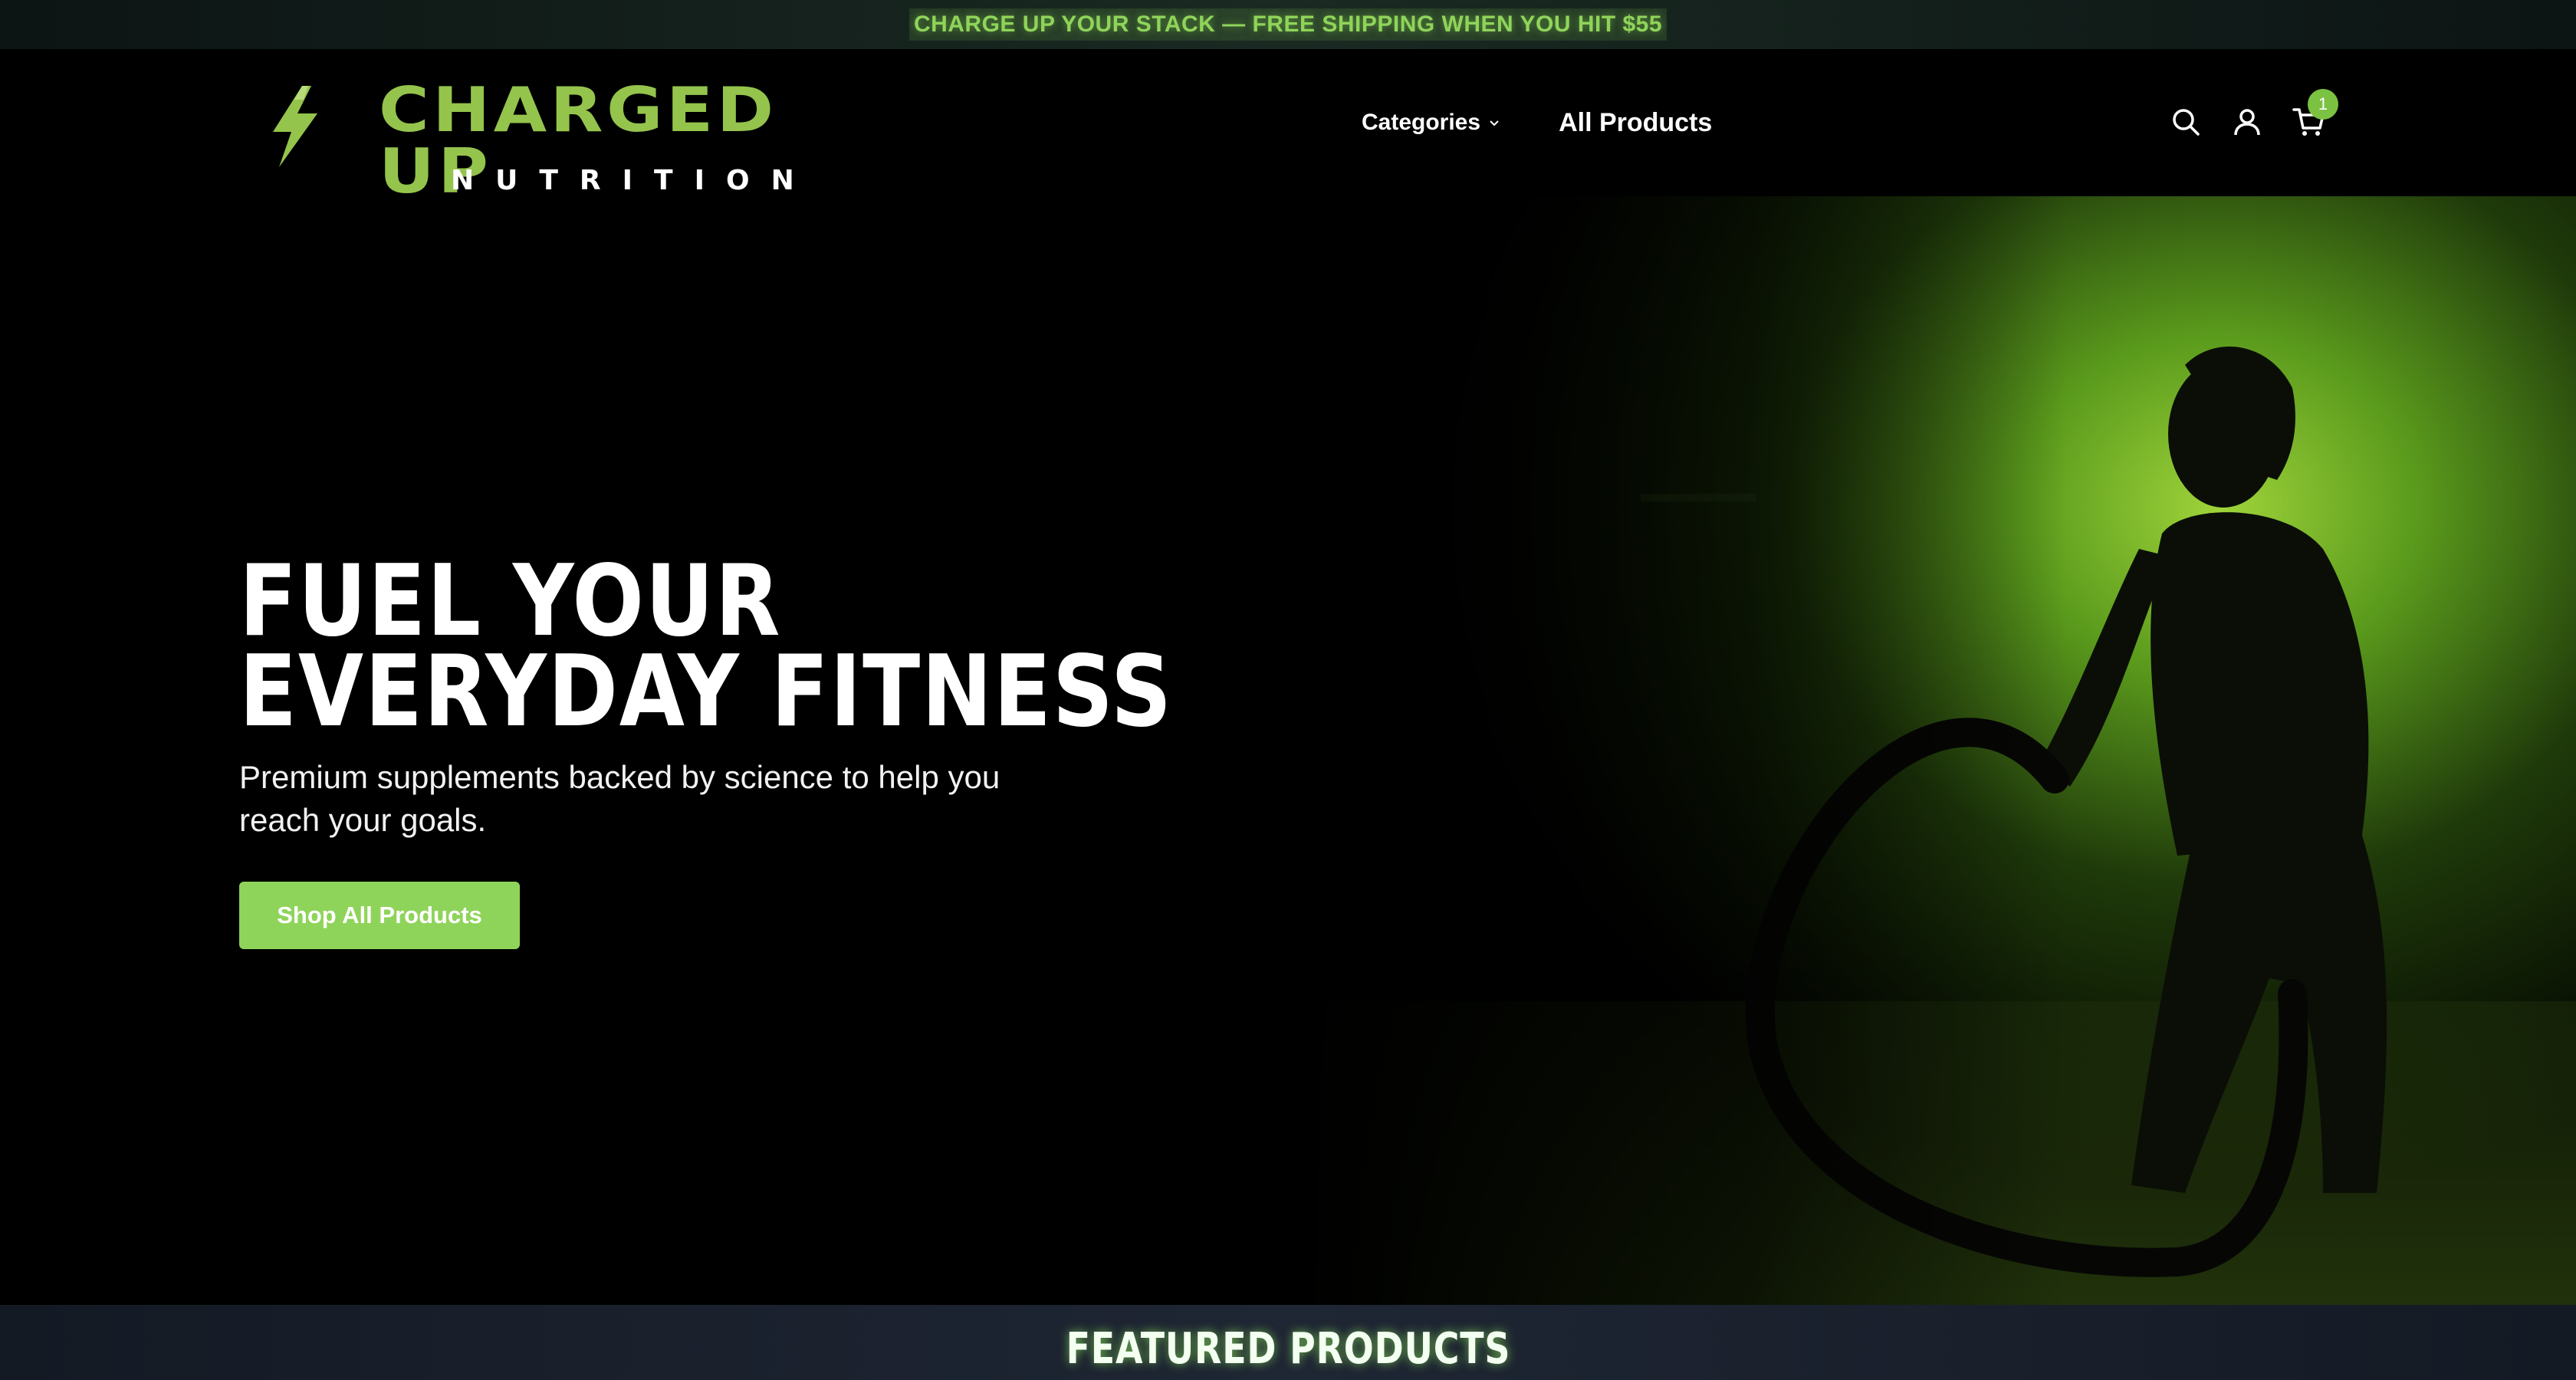  I want to click on search-button, so click(2186, 122).